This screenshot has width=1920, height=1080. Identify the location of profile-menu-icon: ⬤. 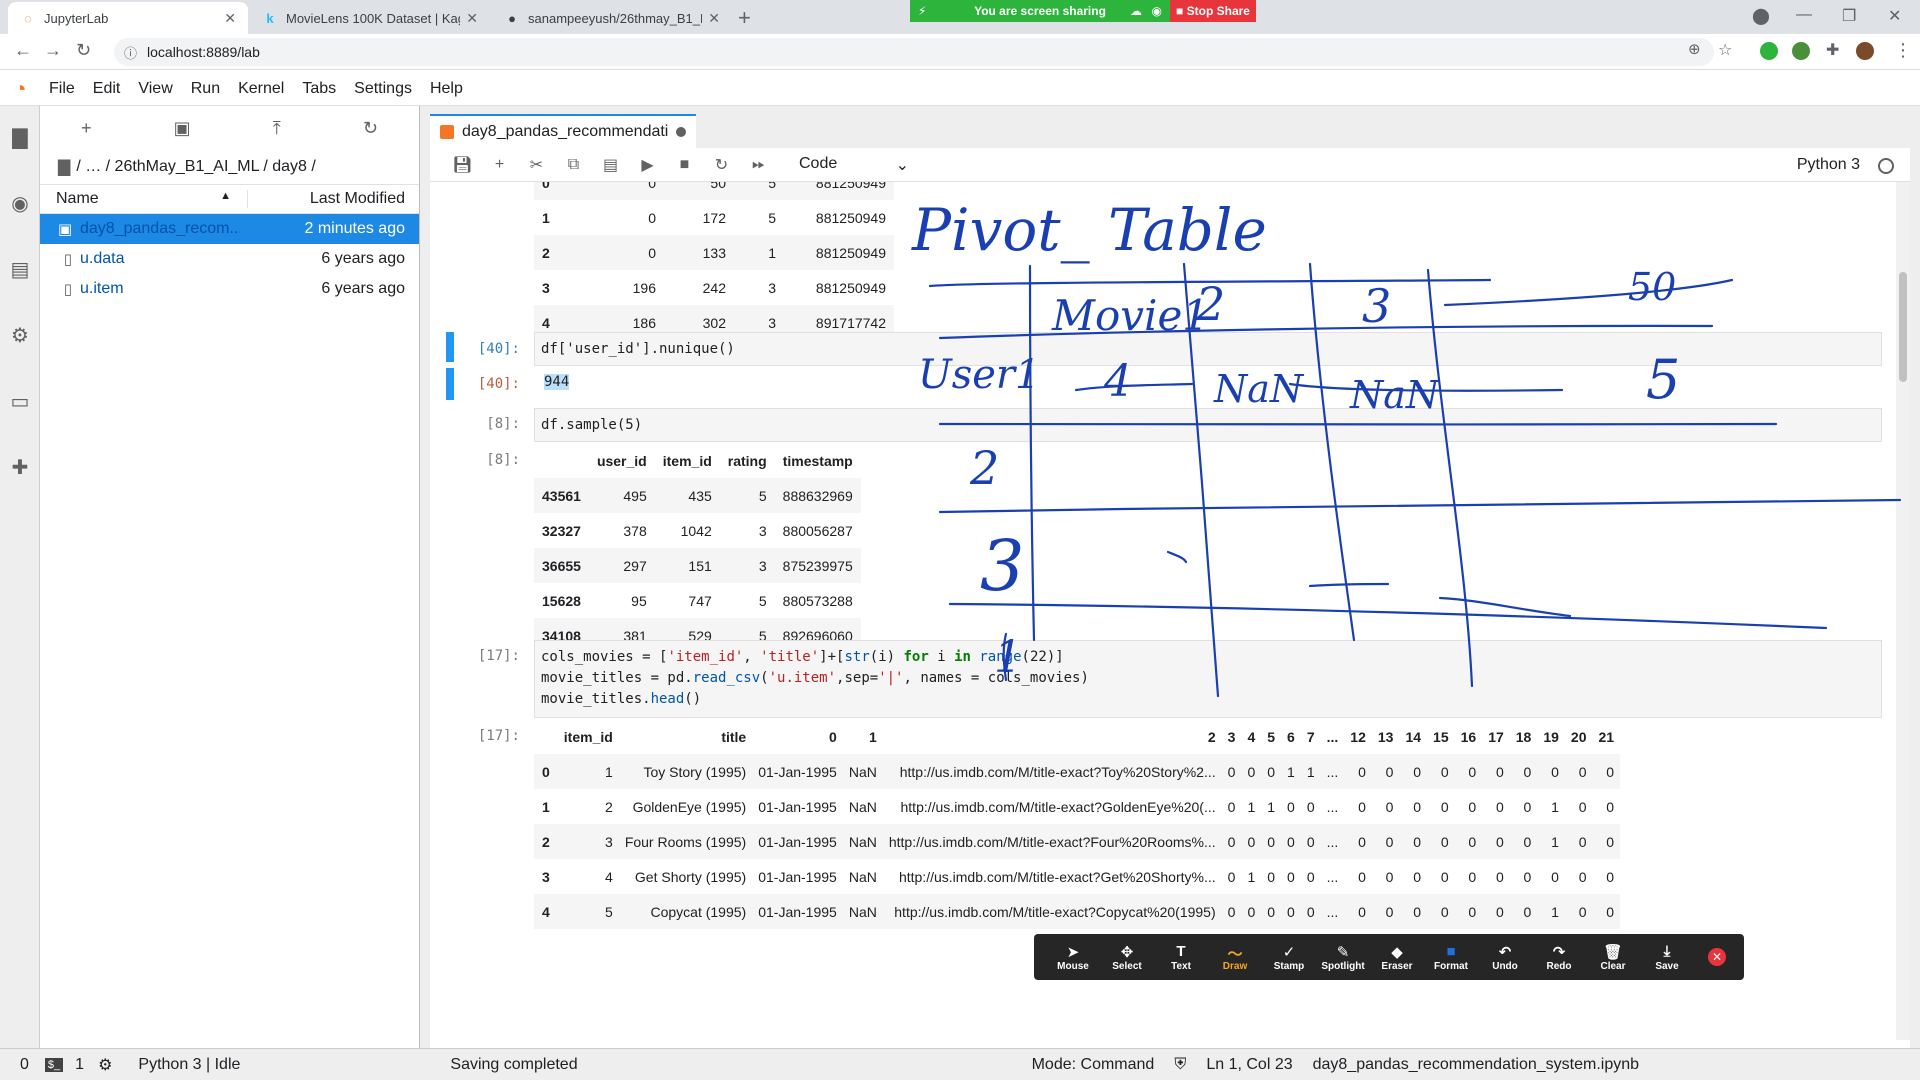
(1761, 16).